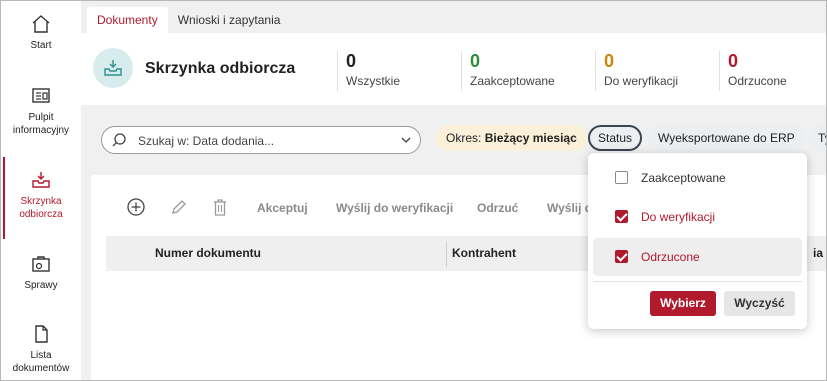 The width and height of the screenshot is (827, 381). I want to click on sidebar-item-inbox: Skrzynka odbiorcza, so click(41, 198).